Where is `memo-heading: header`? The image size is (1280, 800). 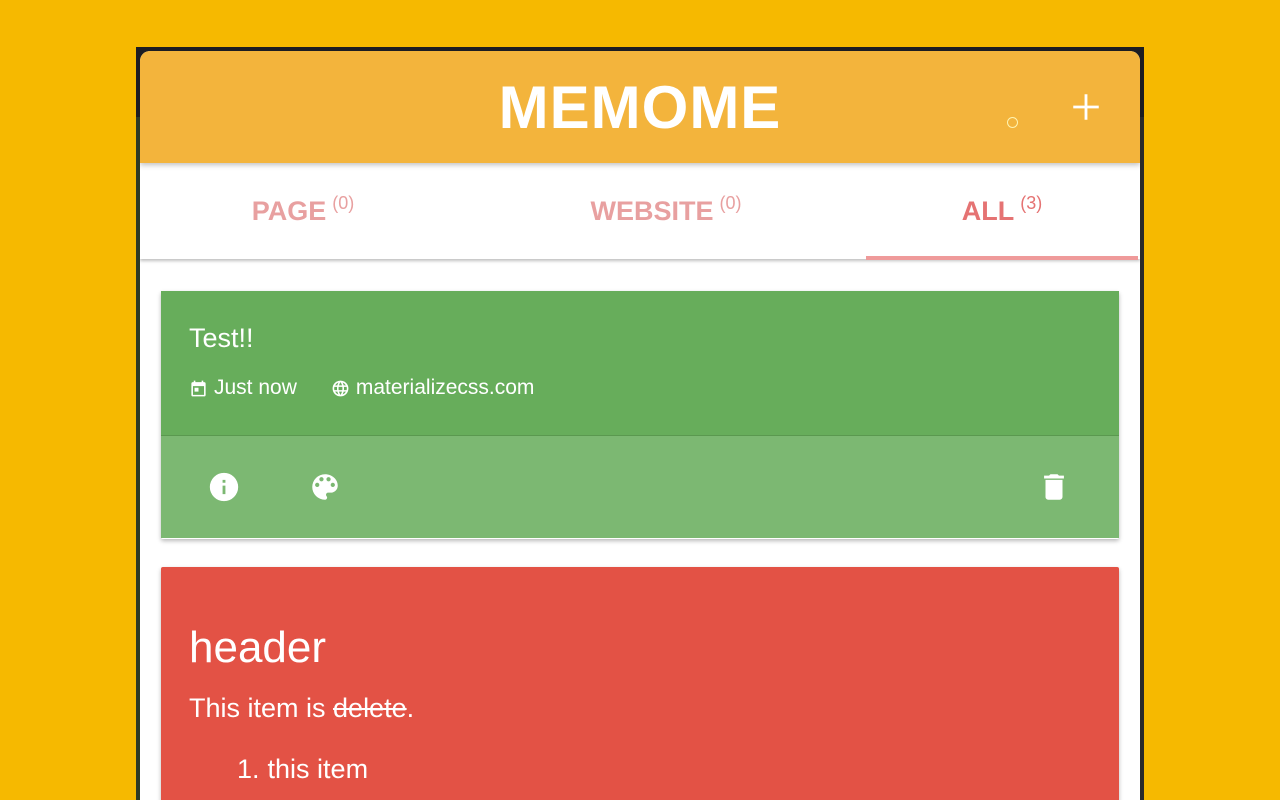 memo-heading: header is located at coordinates (258, 647).